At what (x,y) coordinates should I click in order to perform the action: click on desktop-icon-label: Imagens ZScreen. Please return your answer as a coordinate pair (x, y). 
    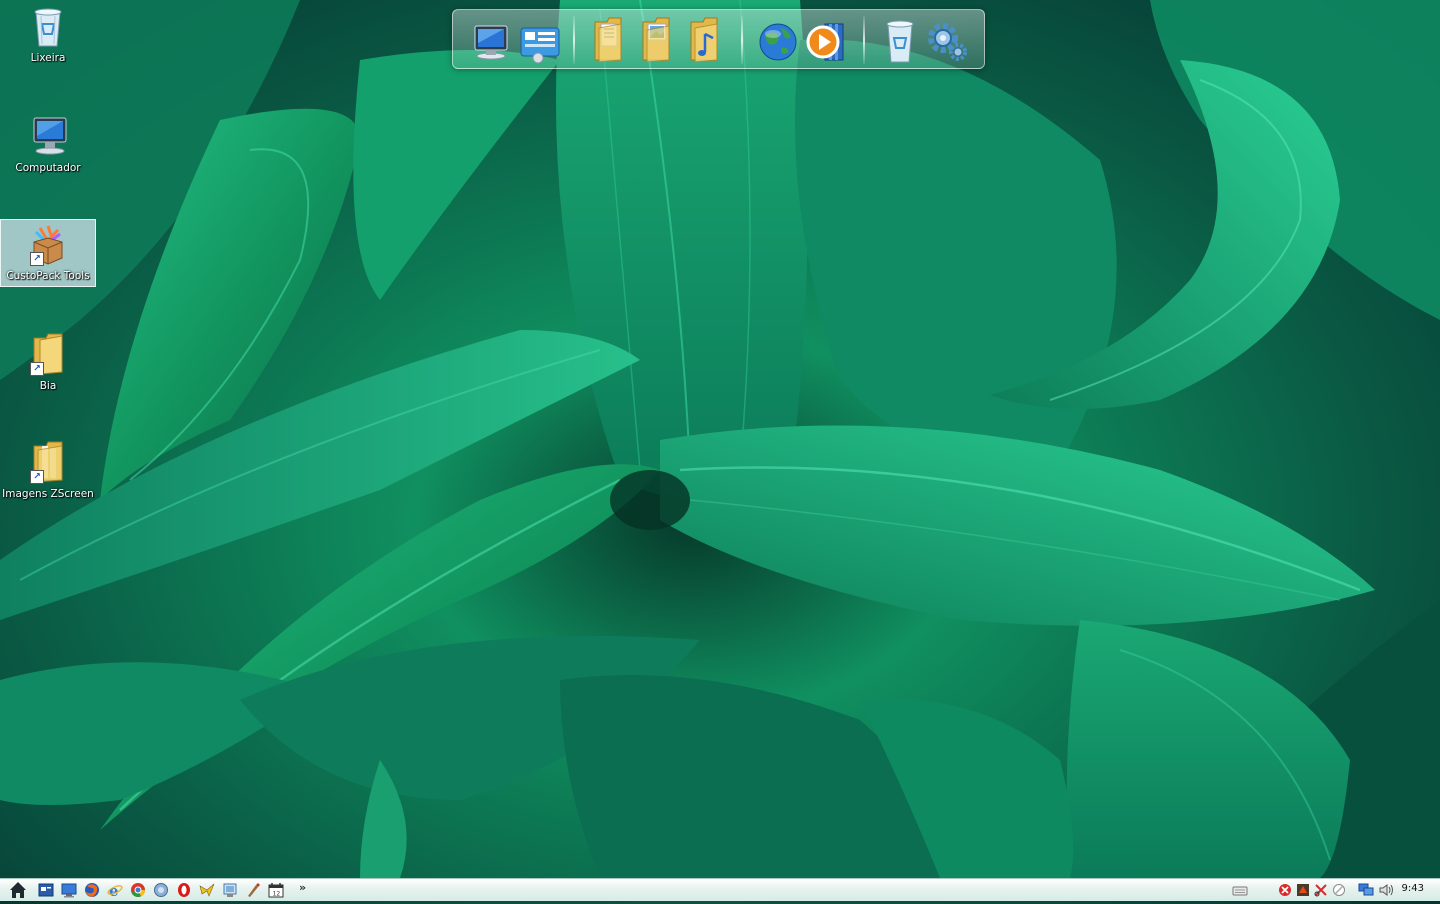
    Looking at the image, I should click on (48, 494).